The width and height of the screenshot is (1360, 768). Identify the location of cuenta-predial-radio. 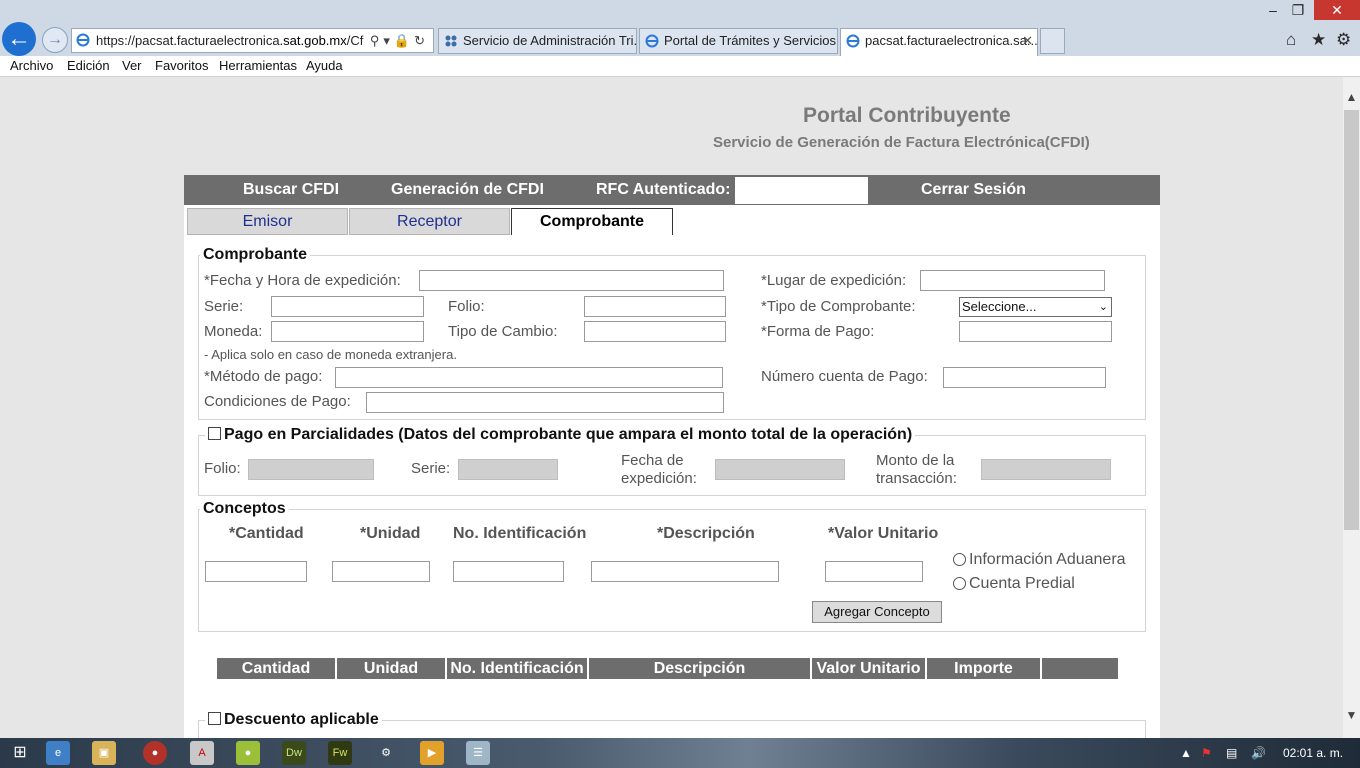
(959, 583).